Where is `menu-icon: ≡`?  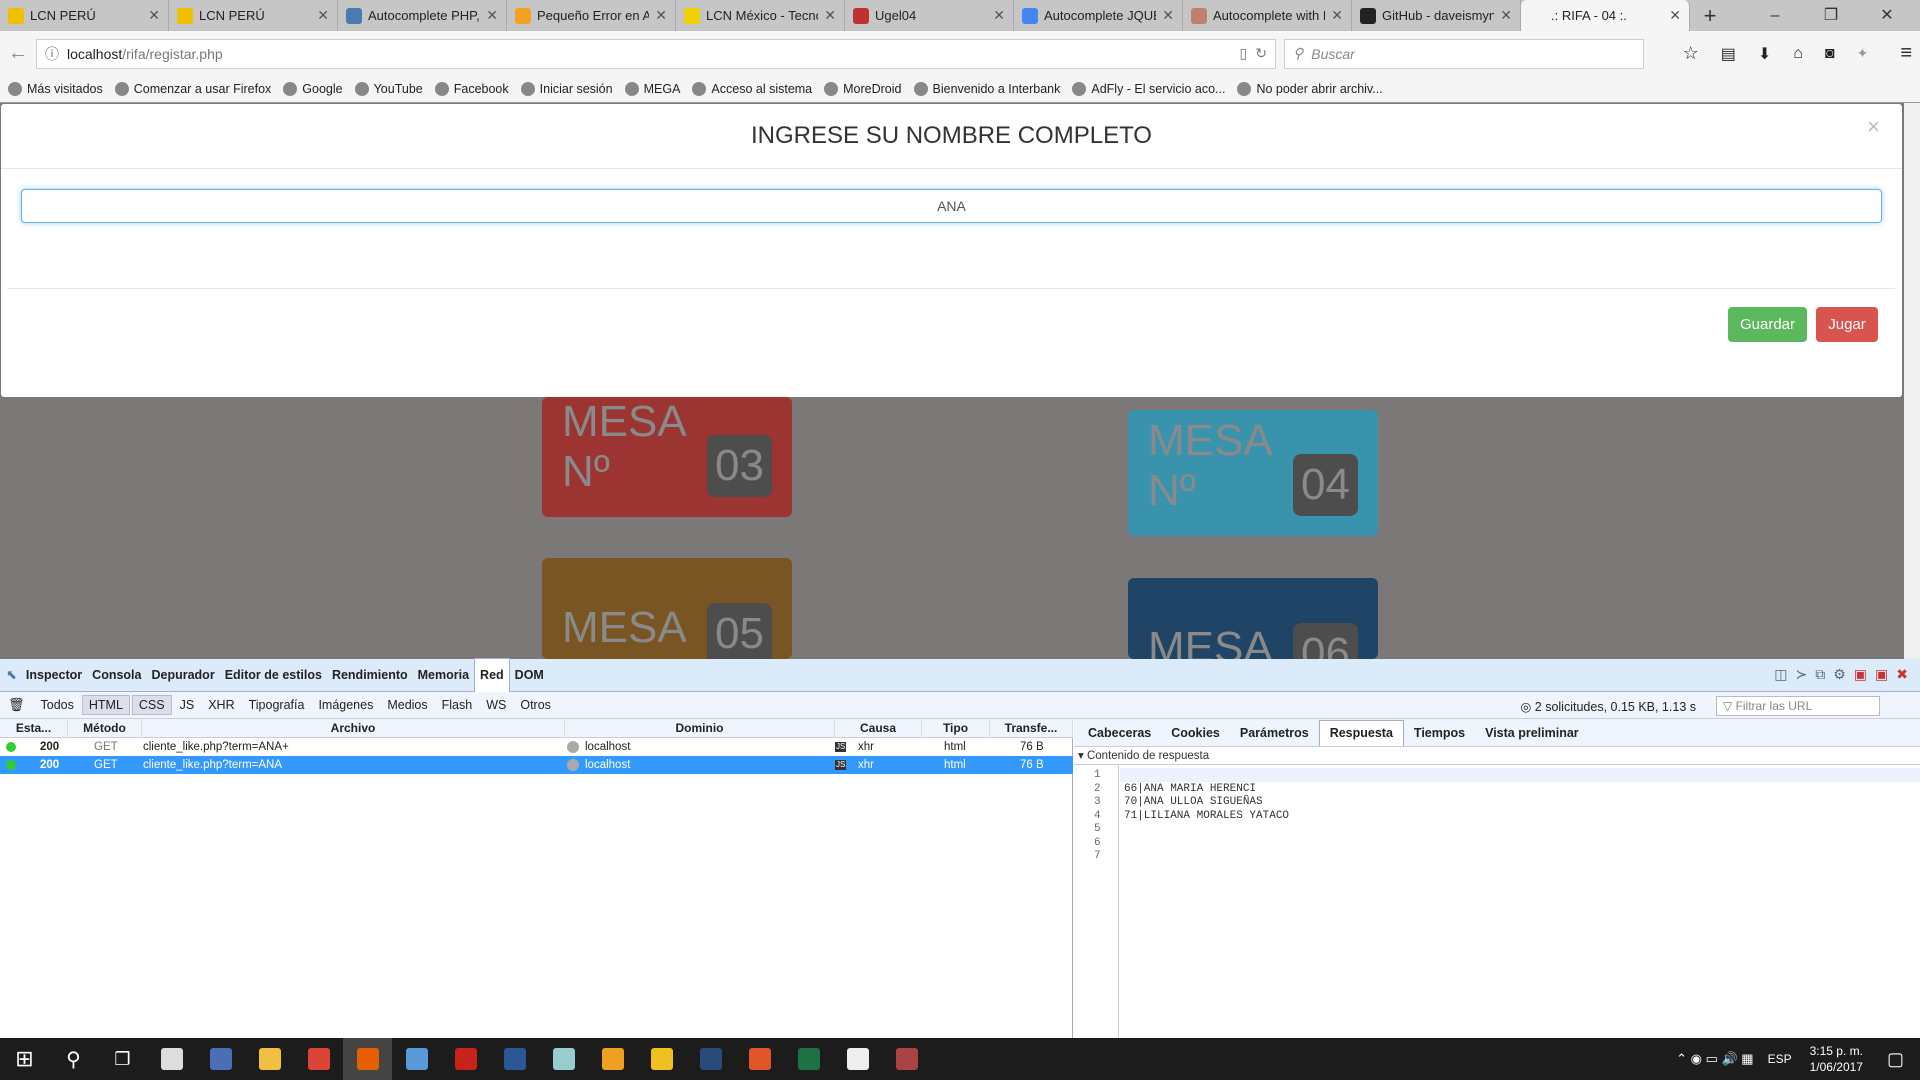 menu-icon: ≡ is located at coordinates (1906, 53).